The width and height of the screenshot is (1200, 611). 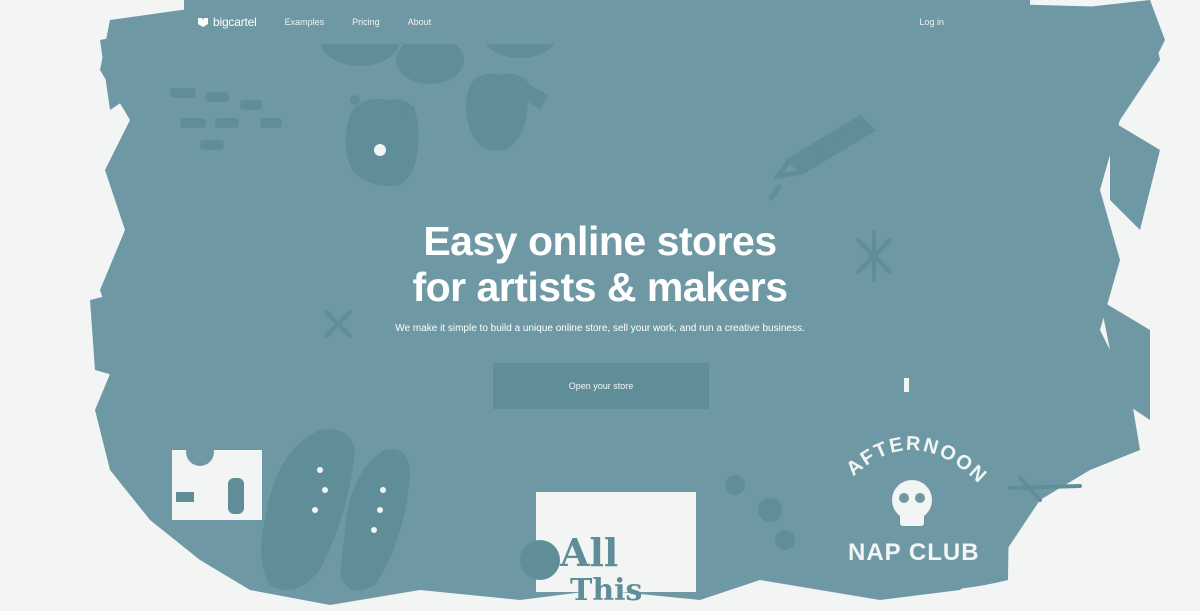 I want to click on open-store-button: Open your store, so click(x=601, y=386).